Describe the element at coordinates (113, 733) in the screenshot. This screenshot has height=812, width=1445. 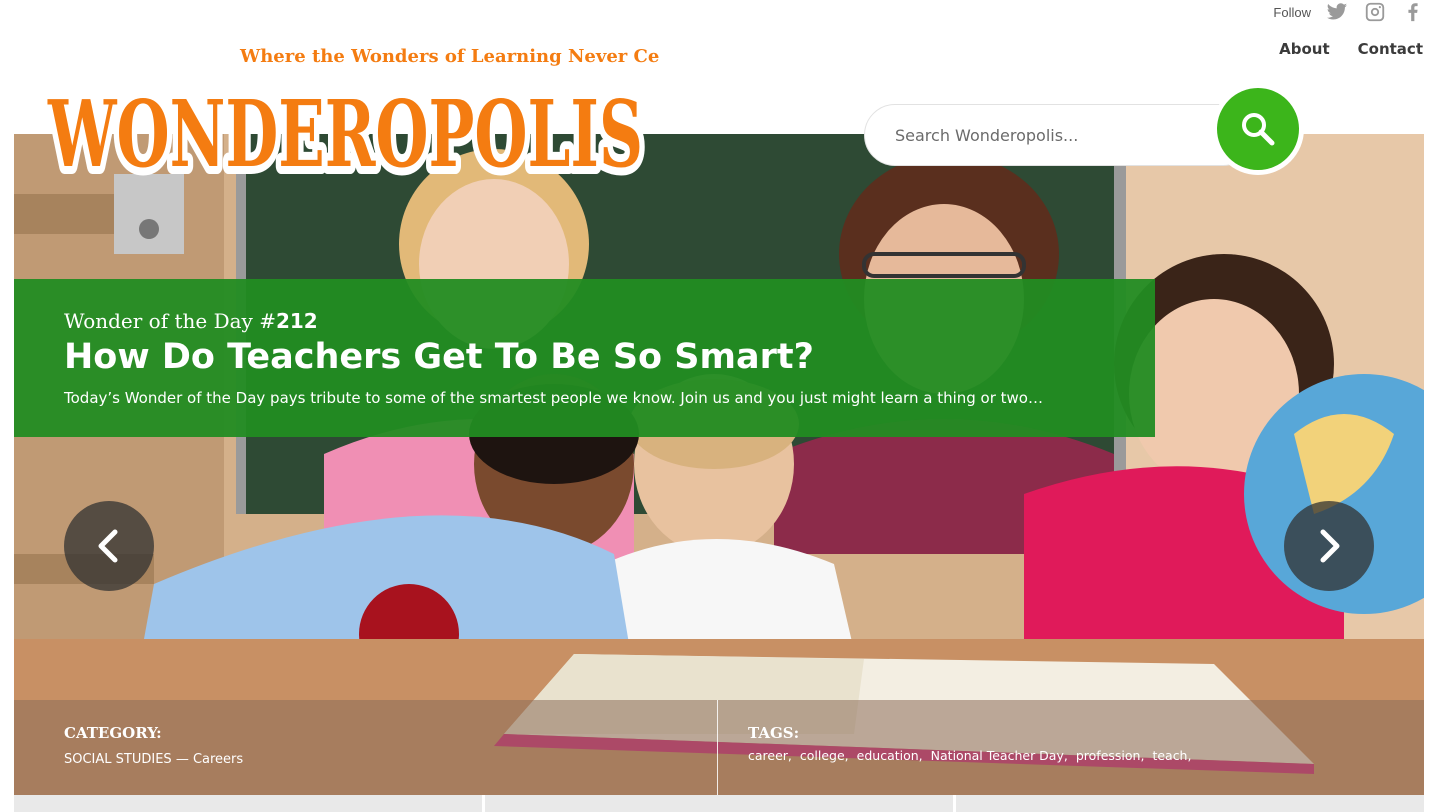
I see `category-label: CATEGORY:` at that location.